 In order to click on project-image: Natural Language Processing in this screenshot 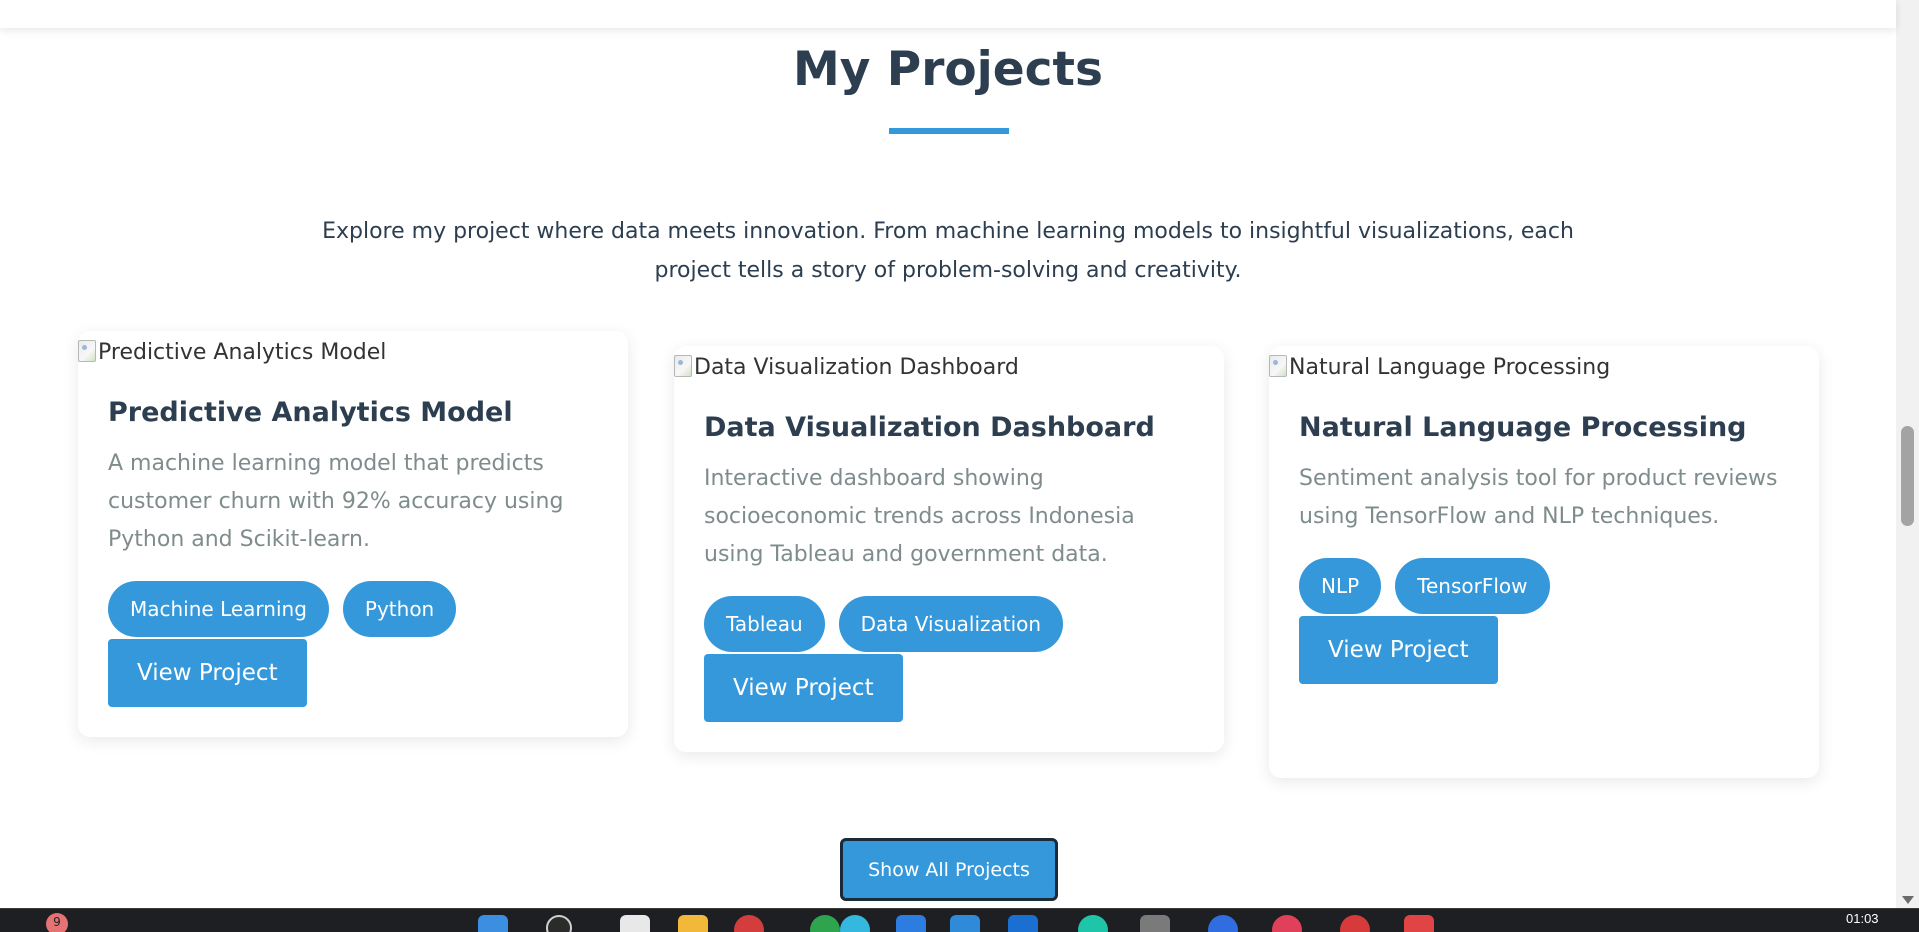, I will do `click(1544, 365)`.